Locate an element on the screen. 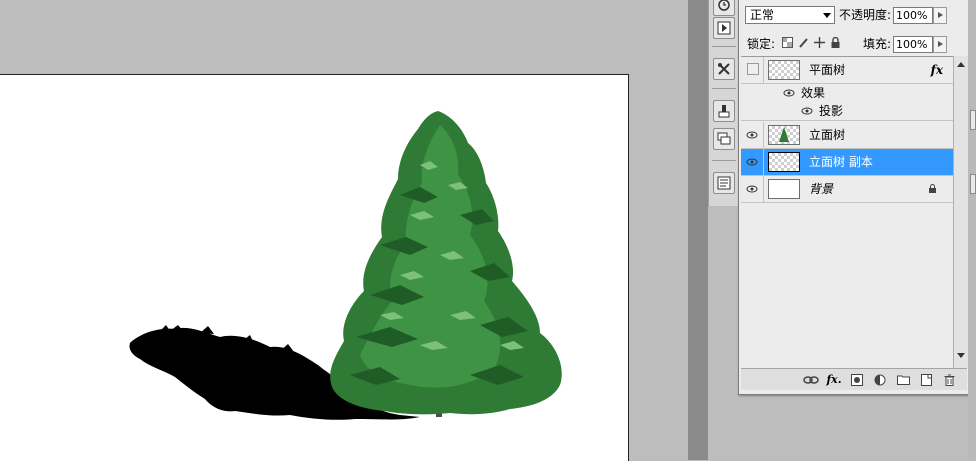  layer-comps-icon is located at coordinates (724, 139).